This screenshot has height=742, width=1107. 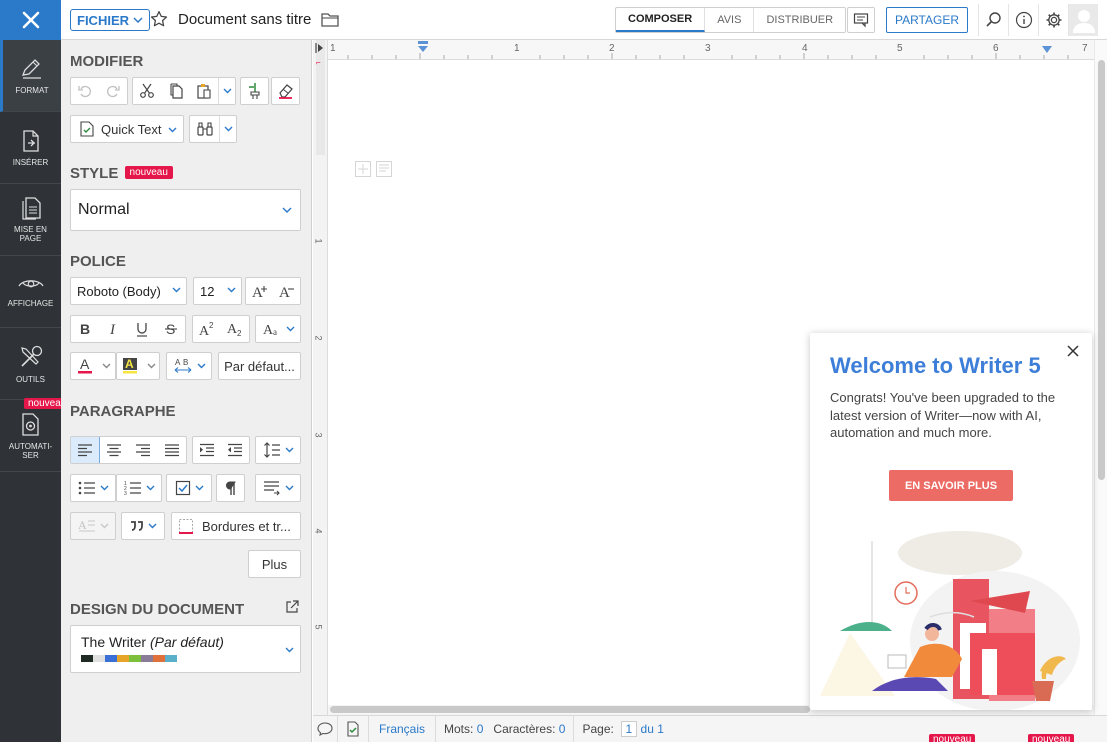 I want to click on section-title-design: DESIGN DU DOCUMENT, so click(x=157, y=609).